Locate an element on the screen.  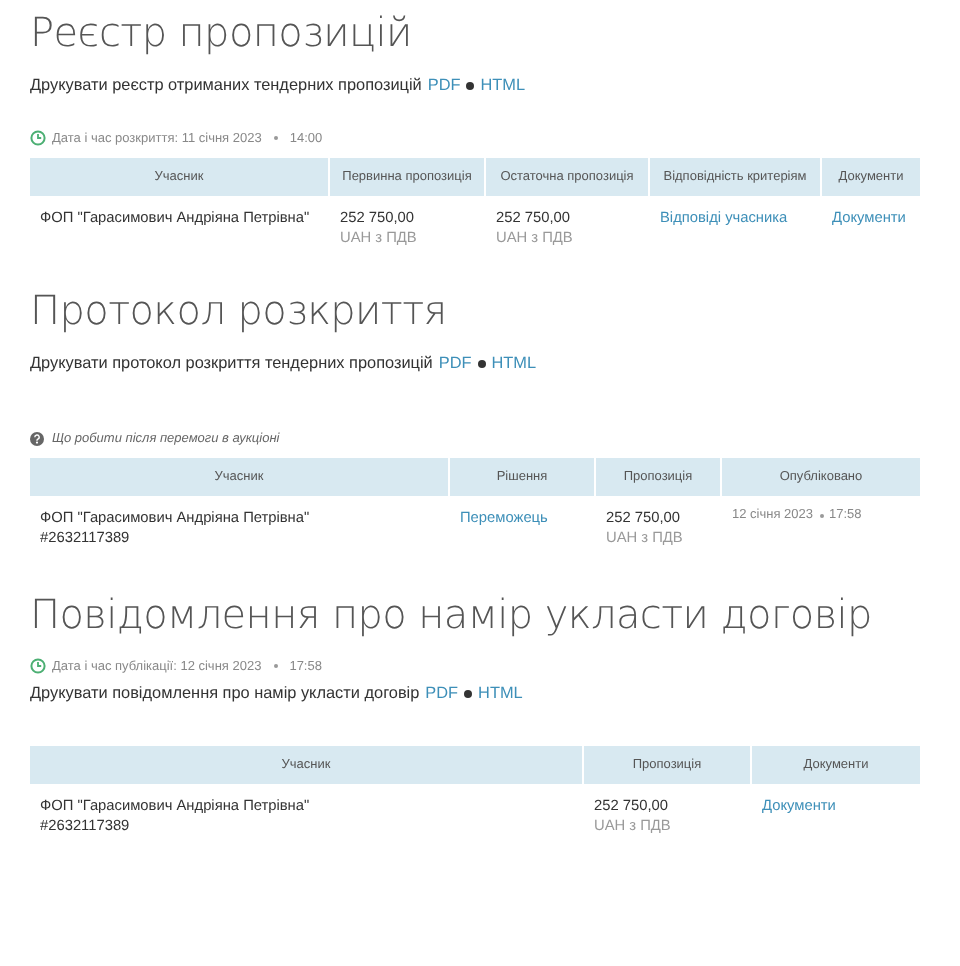
print-label: Друкувати повідомлення про намір укласти договір is located at coordinates (225, 693).